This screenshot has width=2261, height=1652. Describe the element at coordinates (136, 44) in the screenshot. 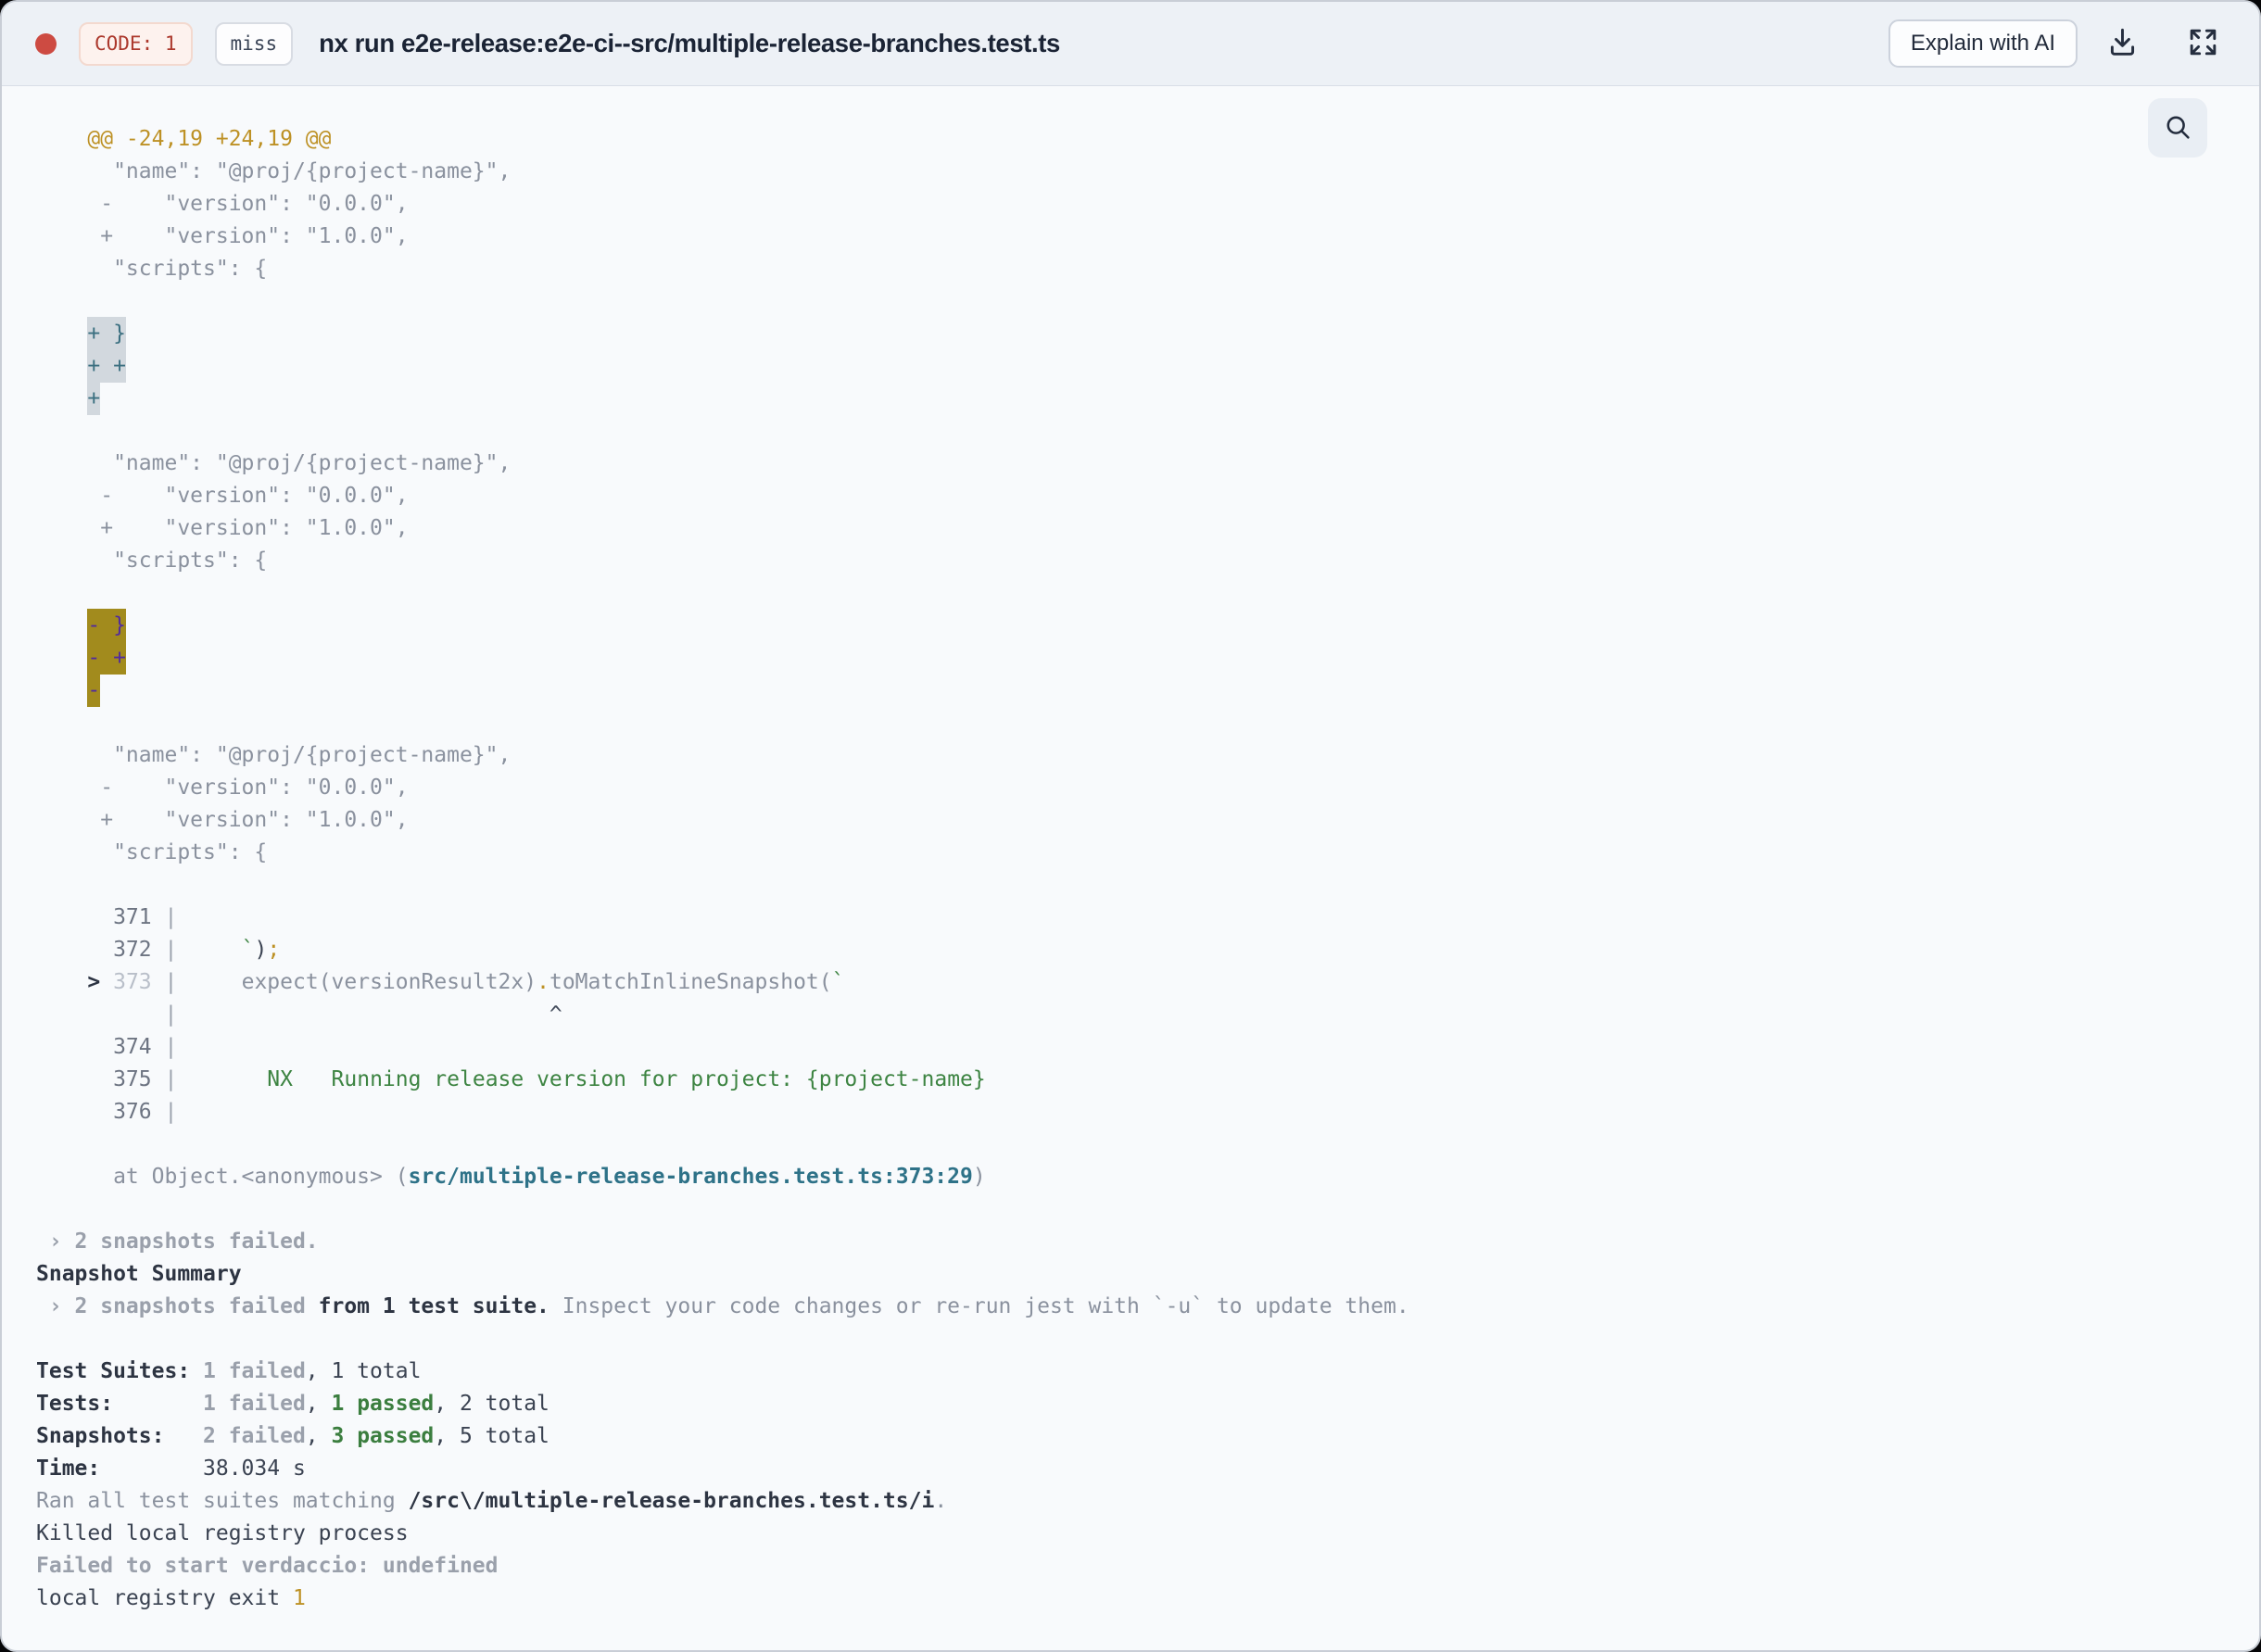

I see `exit-code-badge: CODE: 1` at that location.